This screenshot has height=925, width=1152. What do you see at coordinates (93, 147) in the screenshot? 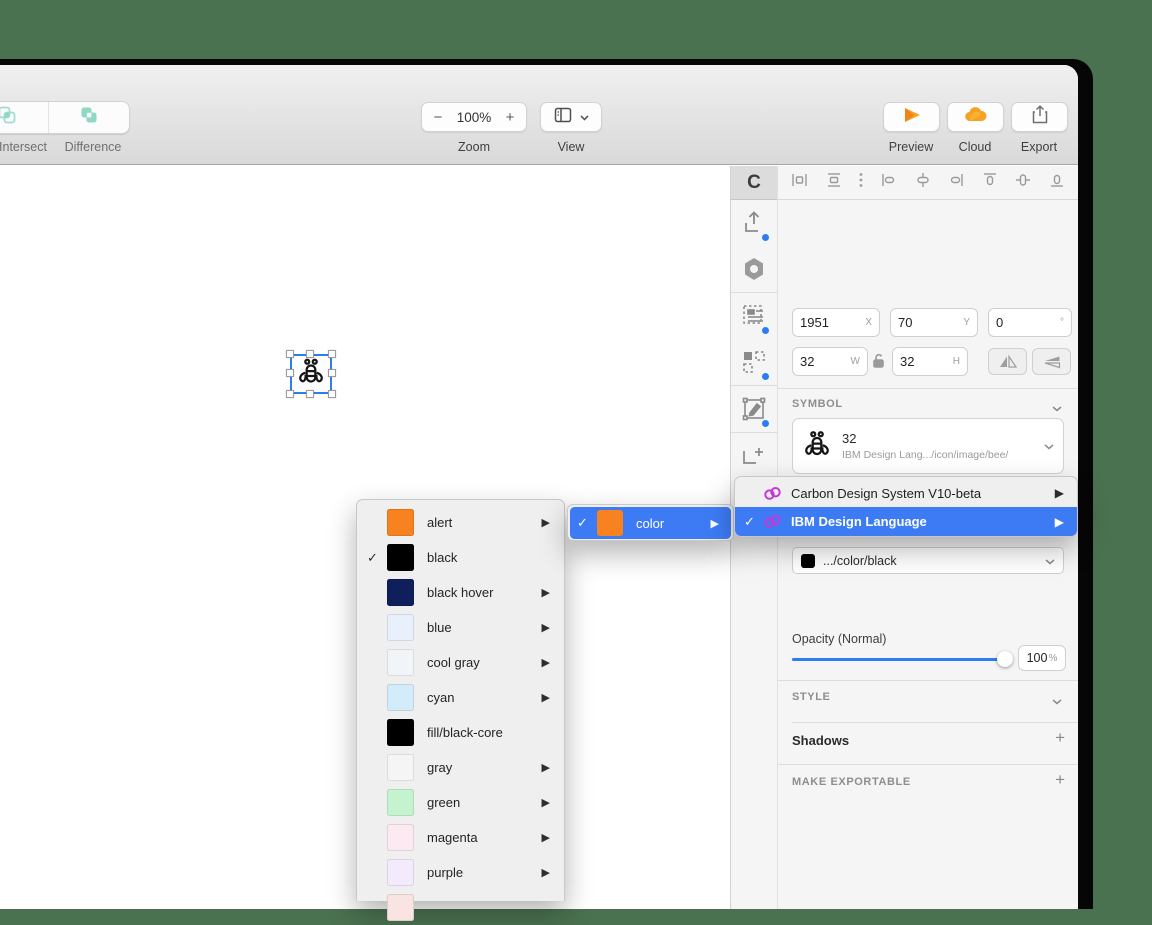
I see `difference-label: Difference` at bounding box center [93, 147].